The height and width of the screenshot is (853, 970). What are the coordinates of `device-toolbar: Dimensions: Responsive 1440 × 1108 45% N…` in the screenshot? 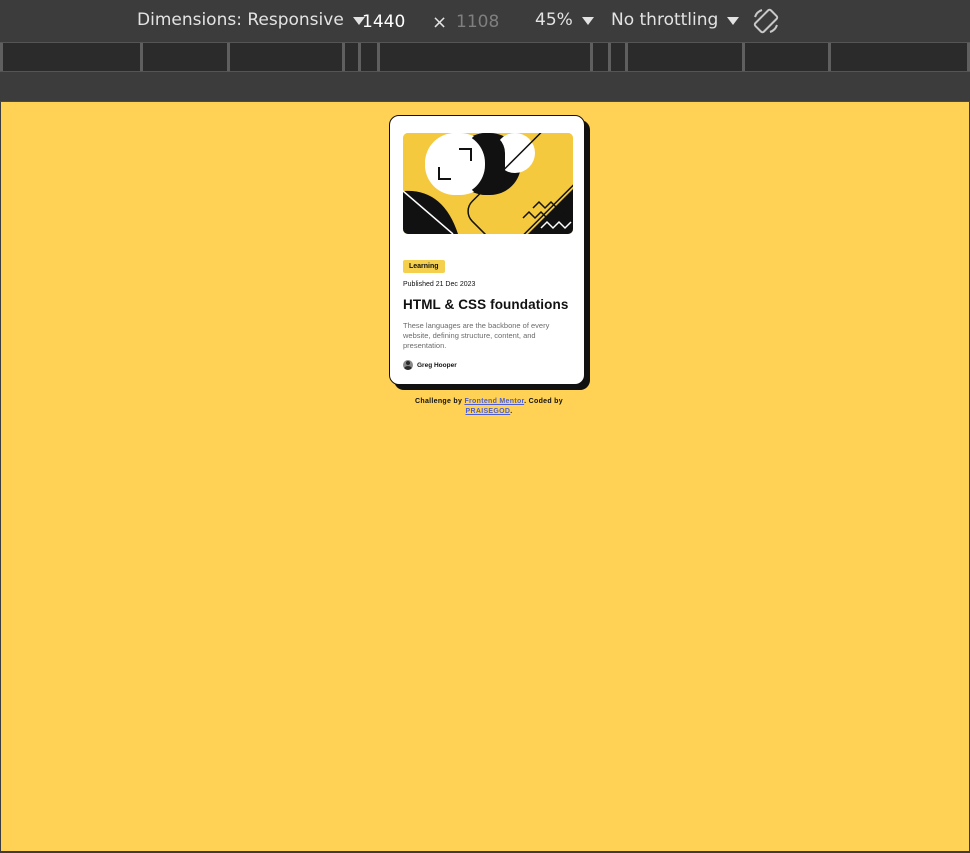 It's located at (485, 21).